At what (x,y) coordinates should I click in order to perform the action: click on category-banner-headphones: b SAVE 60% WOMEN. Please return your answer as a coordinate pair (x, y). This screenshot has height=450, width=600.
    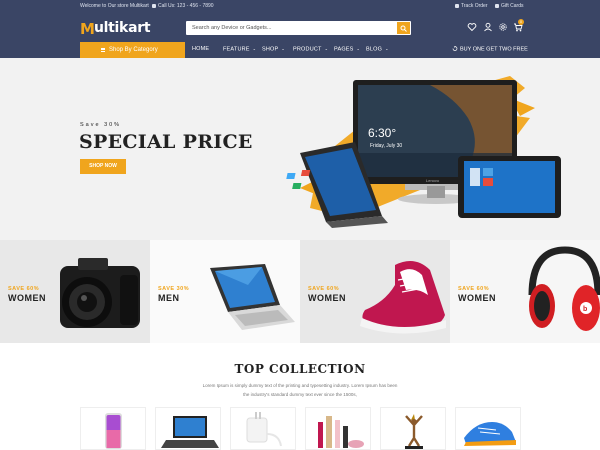
    Looking at the image, I should click on (525, 291).